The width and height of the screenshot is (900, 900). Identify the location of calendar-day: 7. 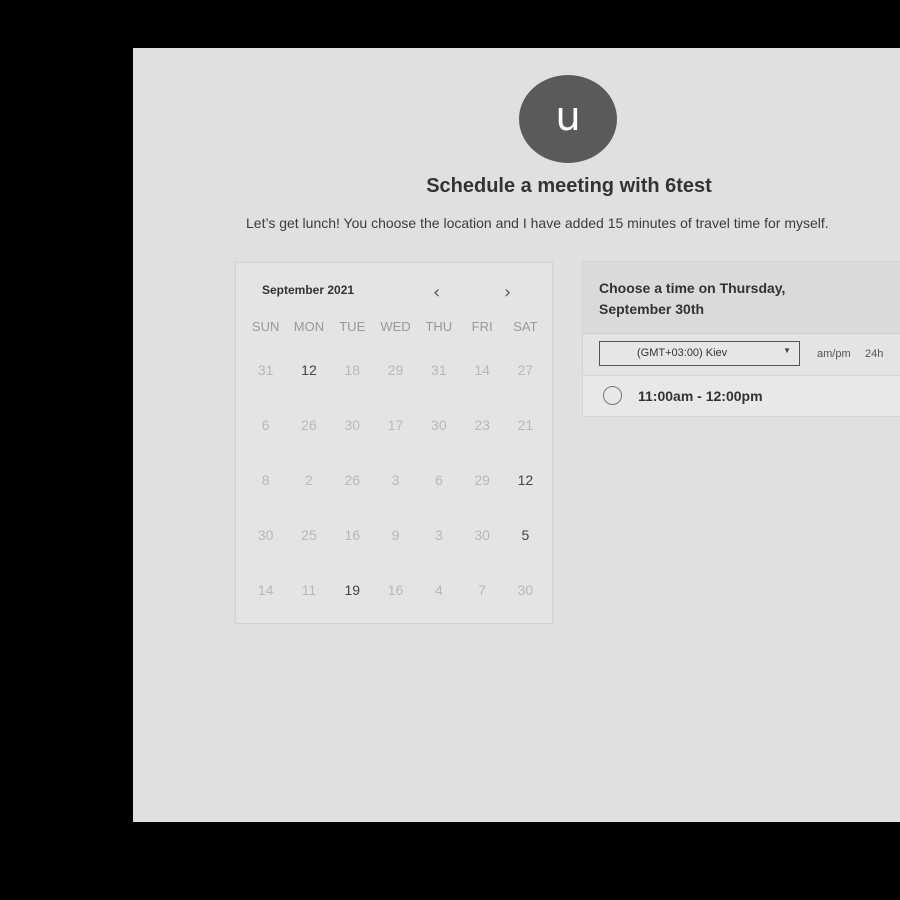
(482, 590).